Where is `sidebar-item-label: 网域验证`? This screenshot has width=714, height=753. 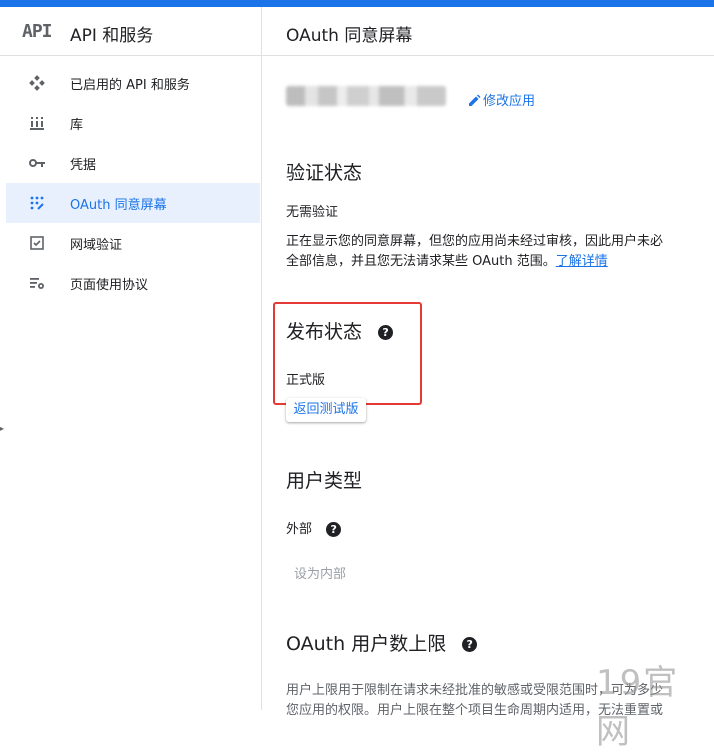
sidebar-item-label: 网域验证 is located at coordinates (96, 245).